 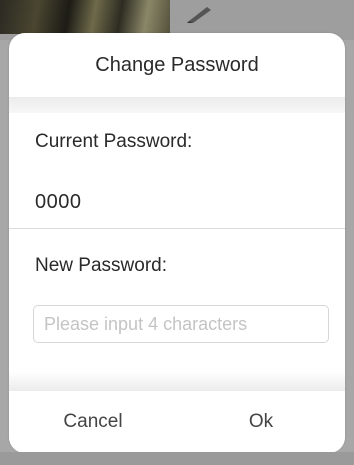 I want to click on ok-button: Ok, so click(x=261, y=422).